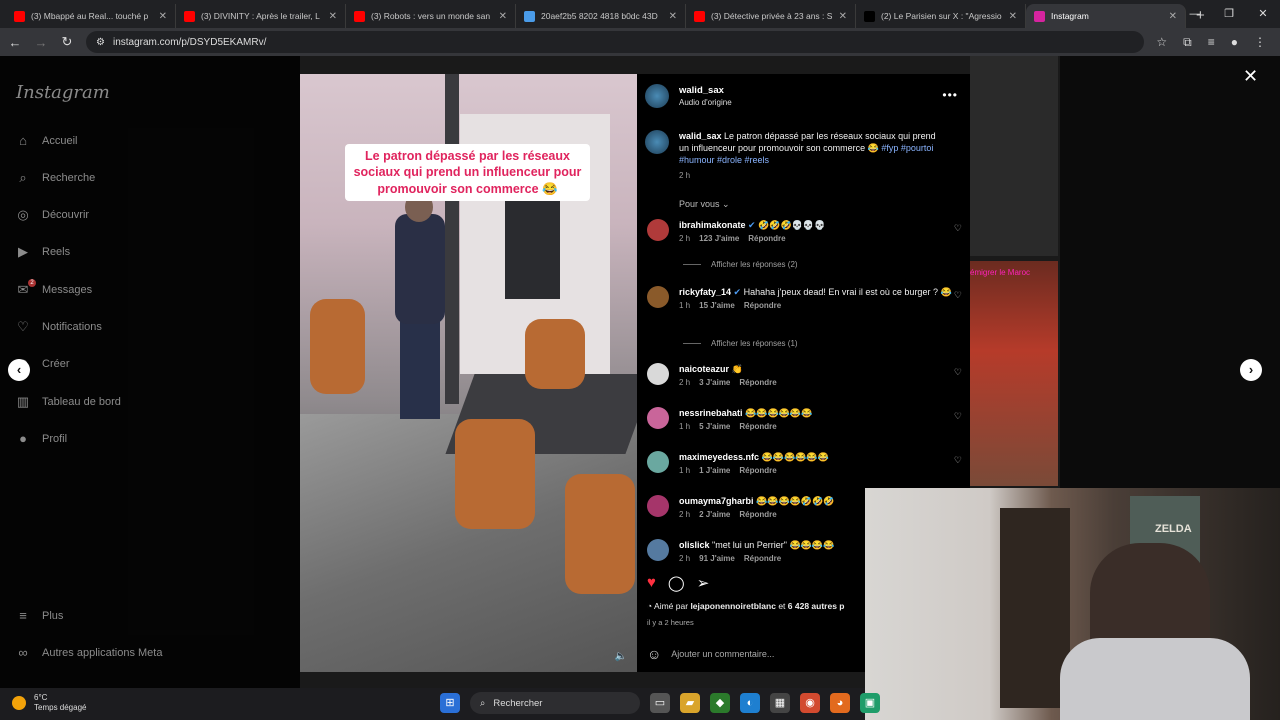  What do you see at coordinates (740, 343) in the screenshot?
I see `view-replies-button: Afficher les réponses (1)` at bounding box center [740, 343].